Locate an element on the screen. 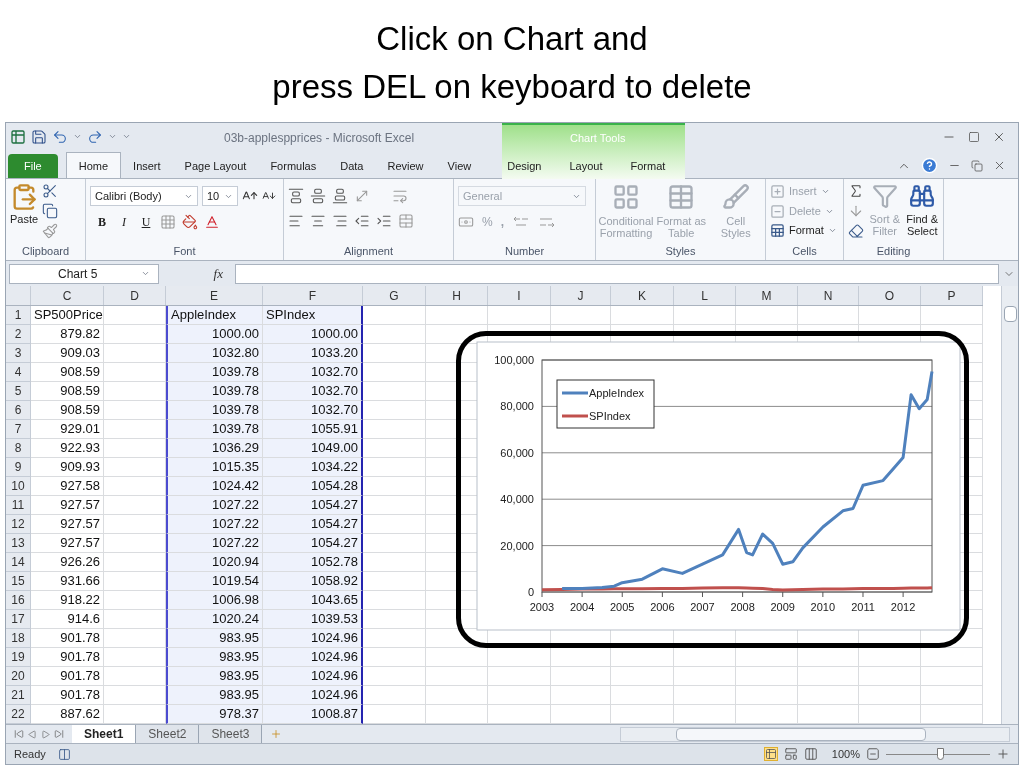 The image size is (1024, 768). font-color-icon is located at coordinates (212, 222).